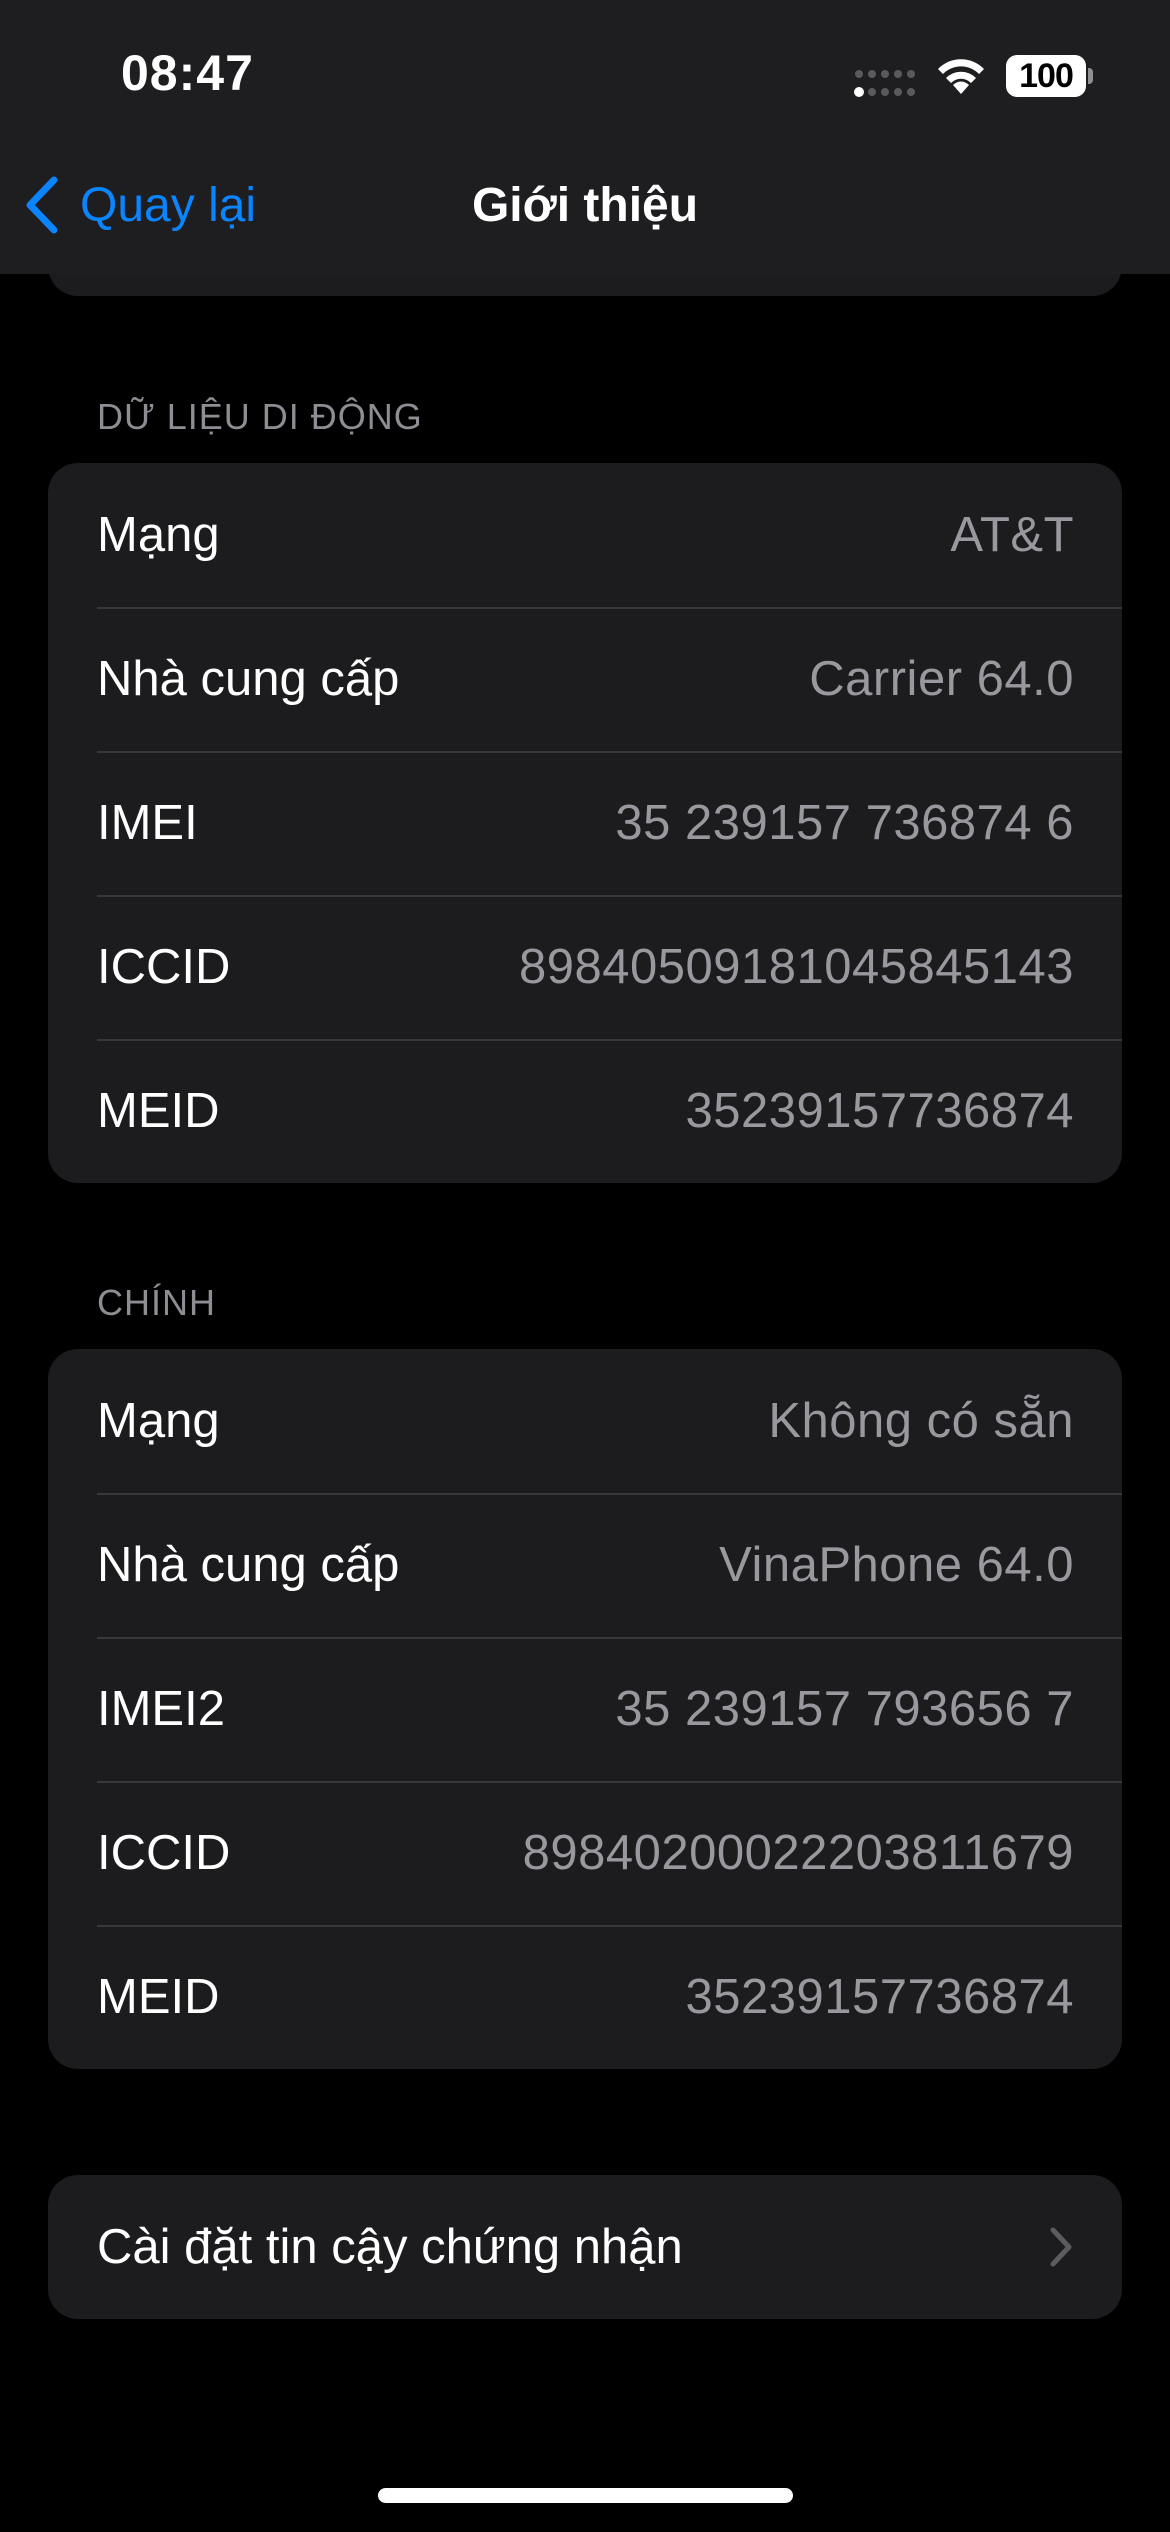  What do you see at coordinates (798, 1853) in the screenshot?
I see `row-value: 89840200022203811679` at bounding box center [798, 1853].